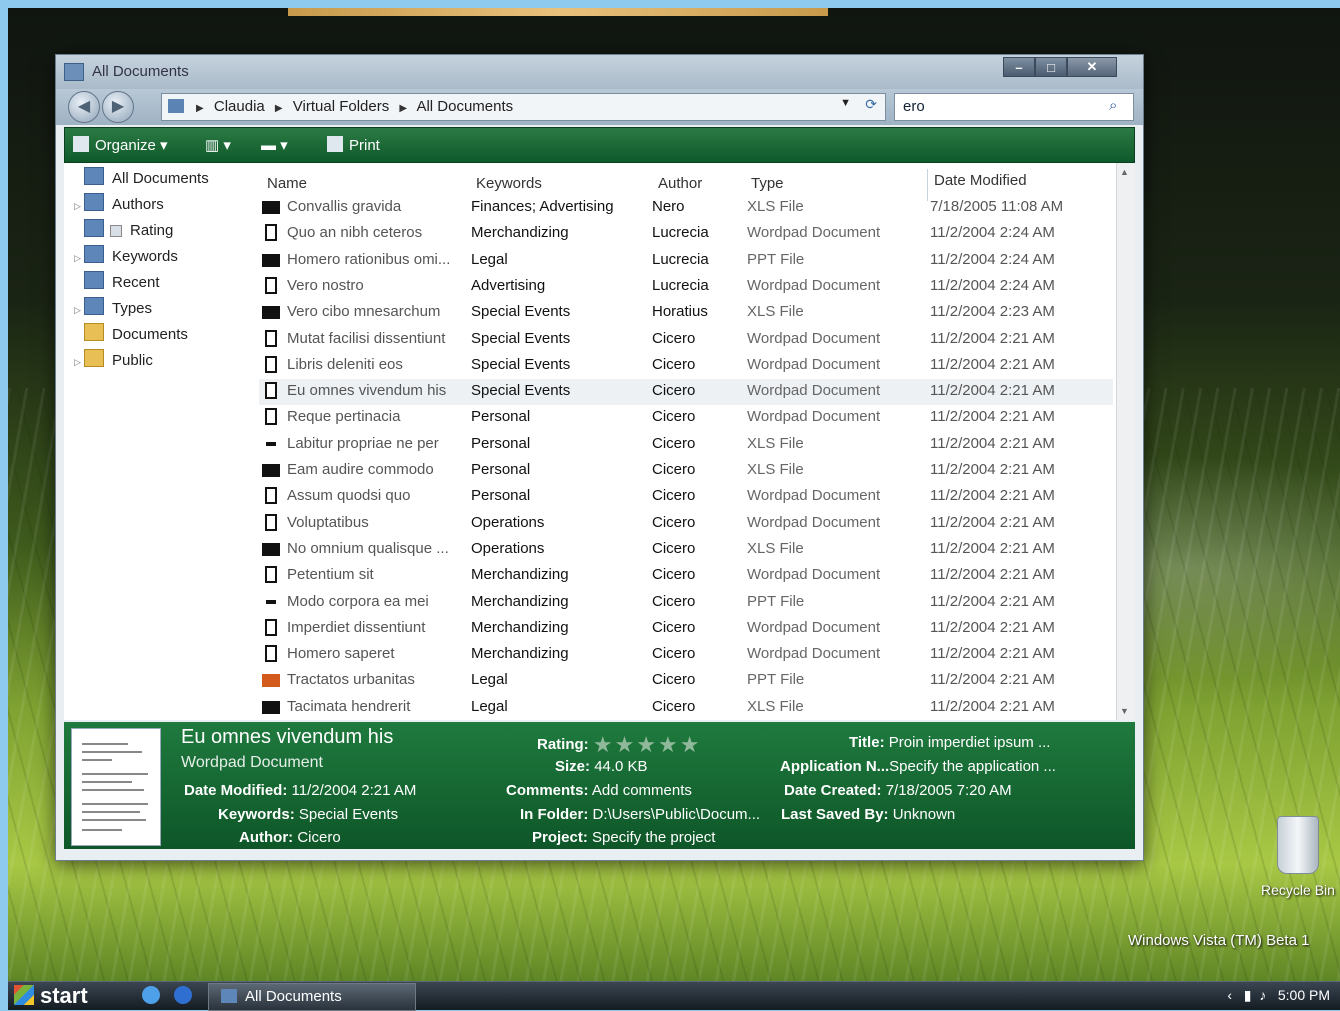 The width and height of the screenshot is (1340, 1011). What do you see at coordinates (1248, 995) in the screenshot?
I see `network-icon: ▮` at bounding box center [1248, 995].